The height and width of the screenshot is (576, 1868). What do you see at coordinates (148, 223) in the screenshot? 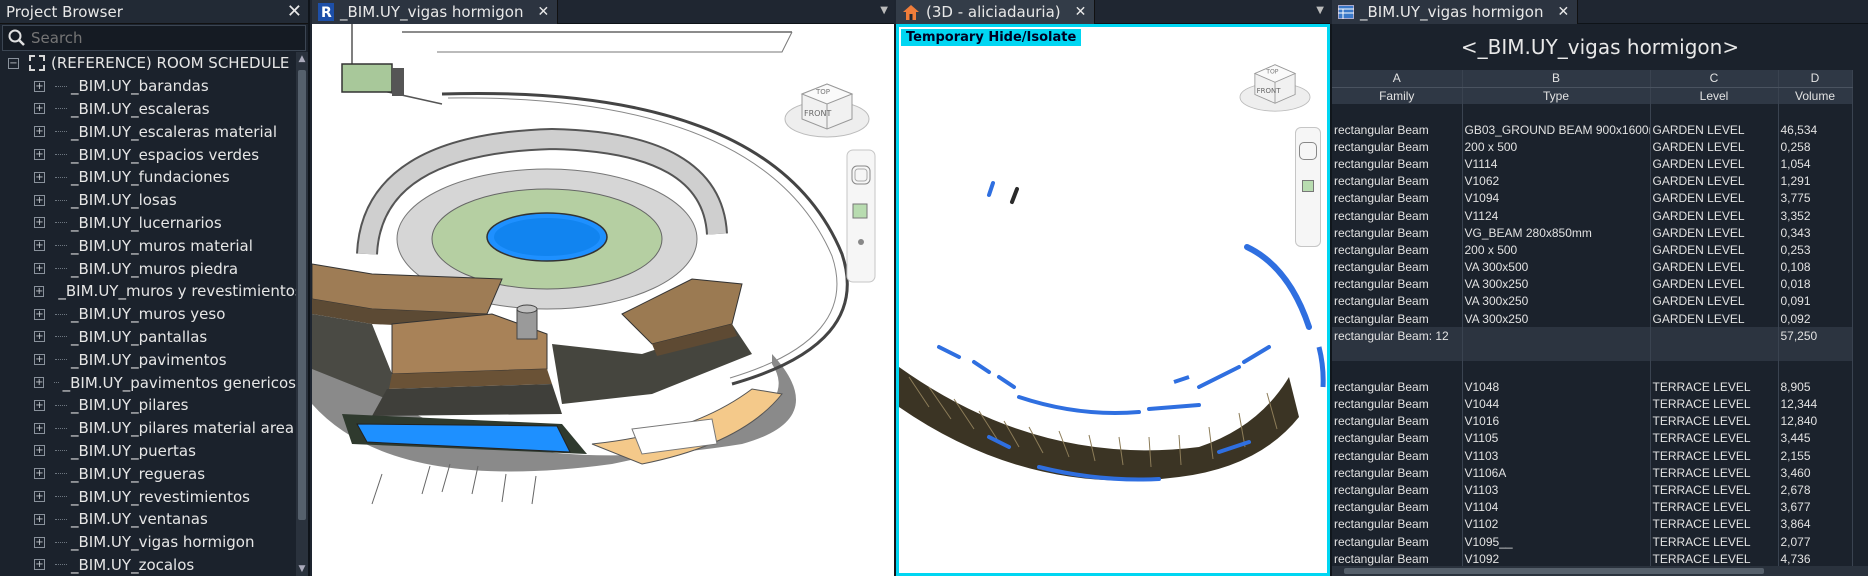
I see `tree-item: + _BIM.UY_lucernarios` at bounding box center [148, 223].